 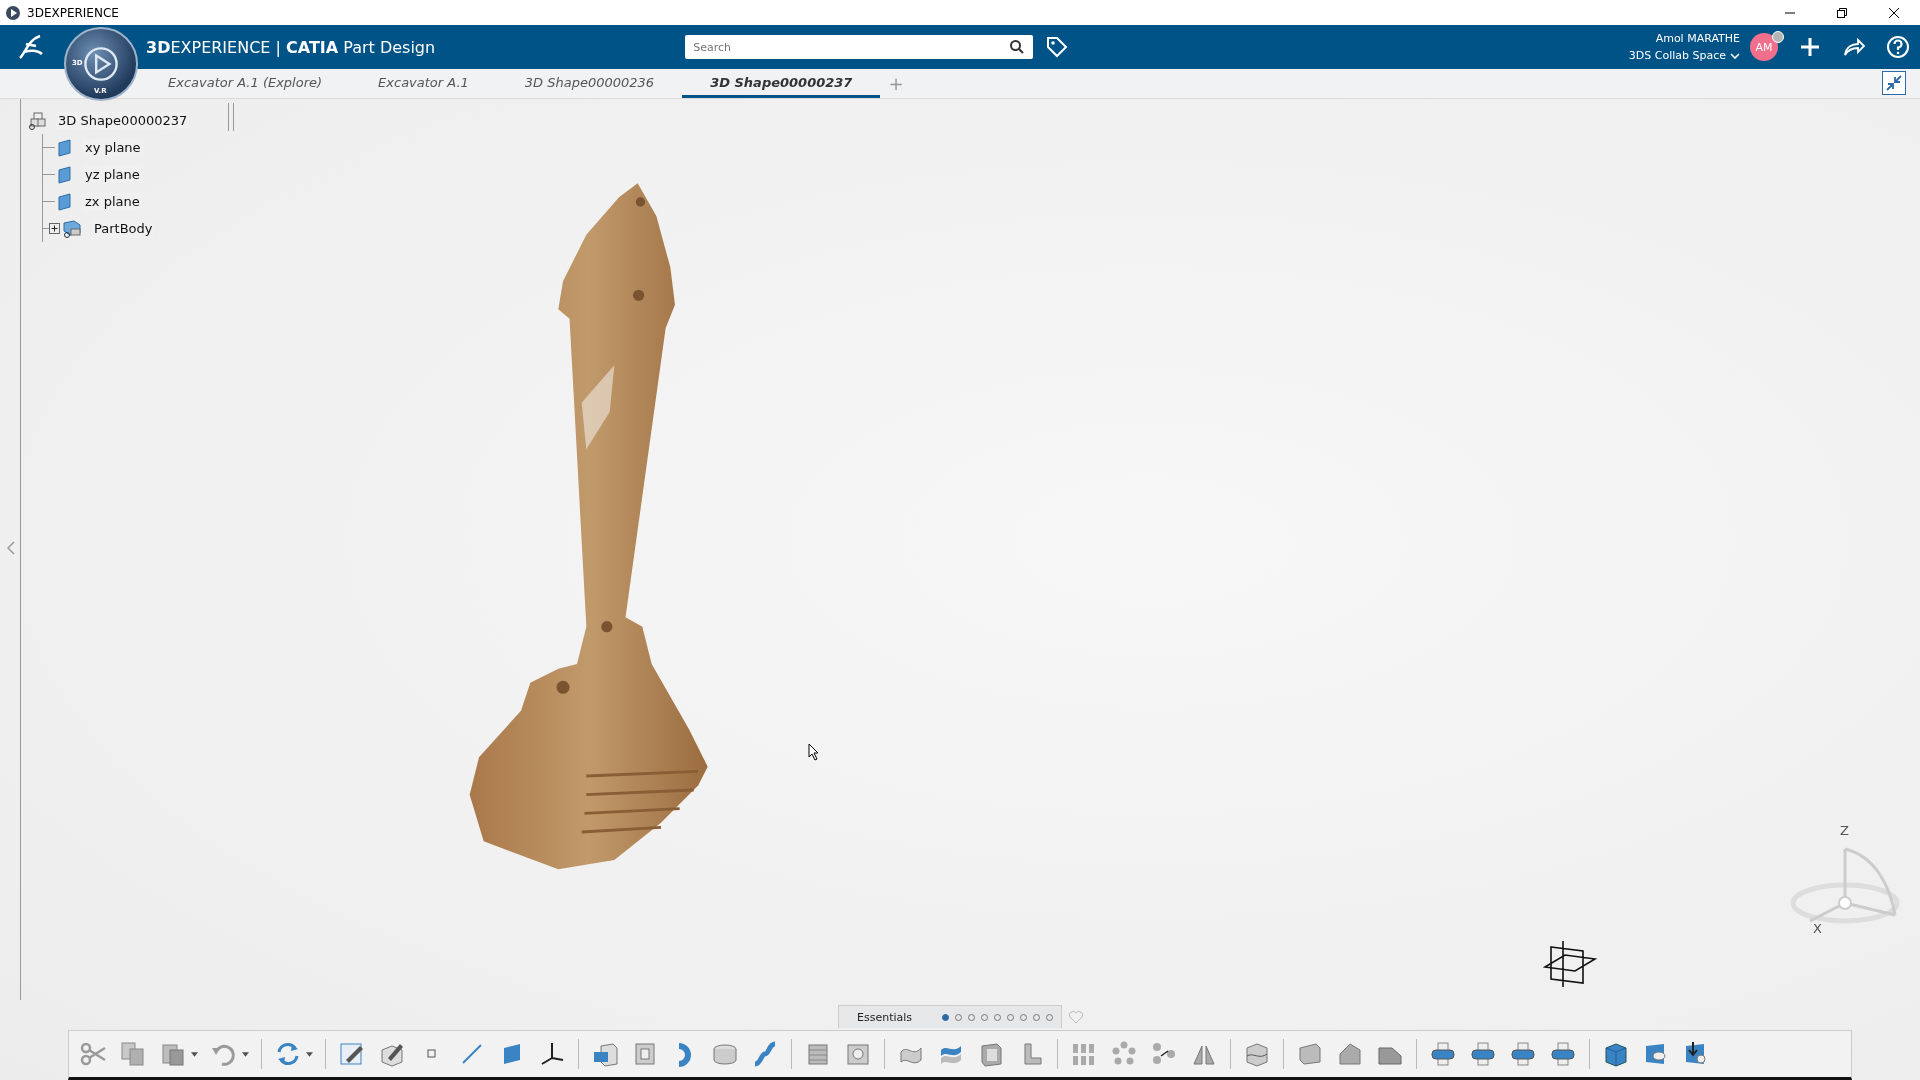 I want to click on block-icon, so click(x=605, y=1054).